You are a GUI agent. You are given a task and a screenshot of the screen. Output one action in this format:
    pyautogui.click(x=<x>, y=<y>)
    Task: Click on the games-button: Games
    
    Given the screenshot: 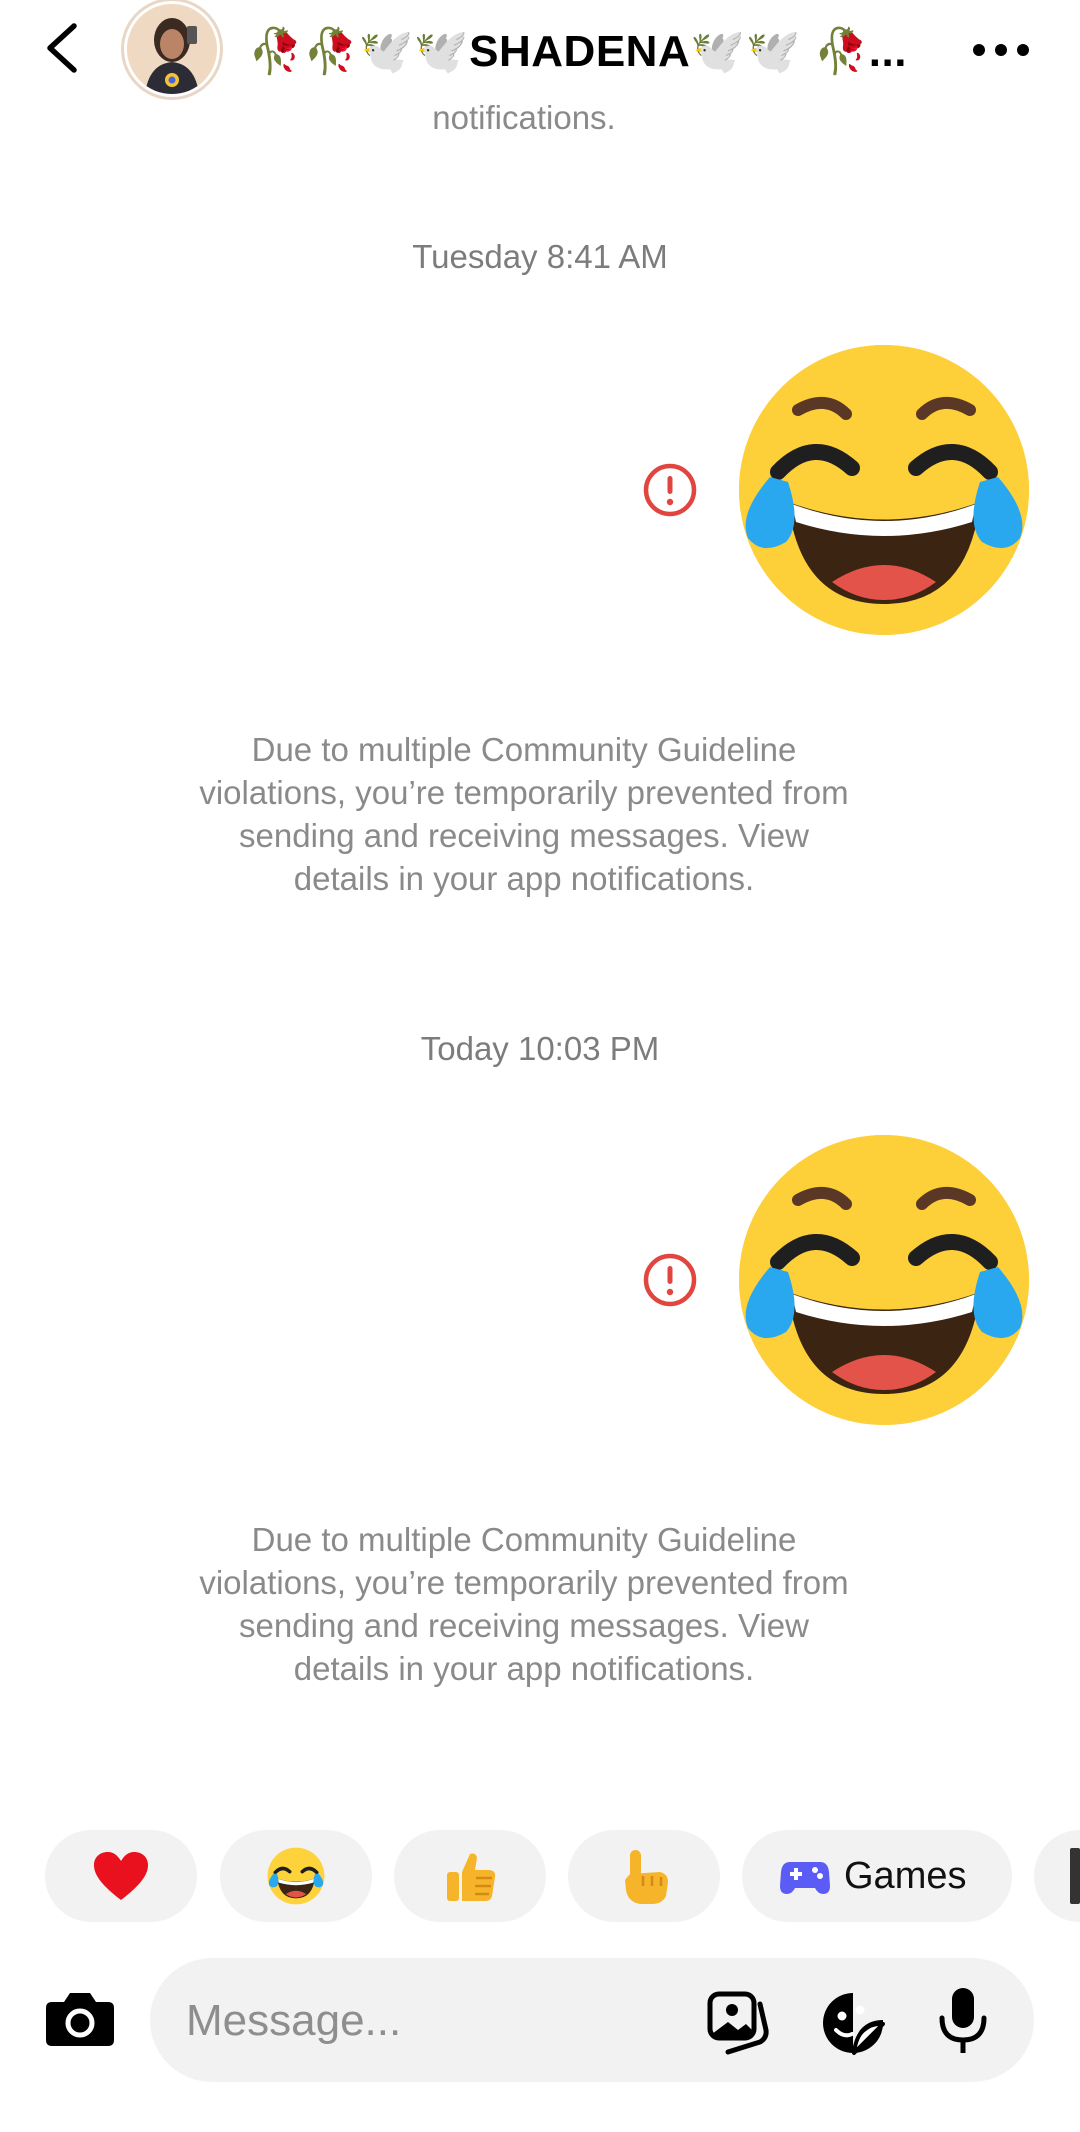 What is the action you would take?
    pyautogui.click(x=877, y=1876)
    